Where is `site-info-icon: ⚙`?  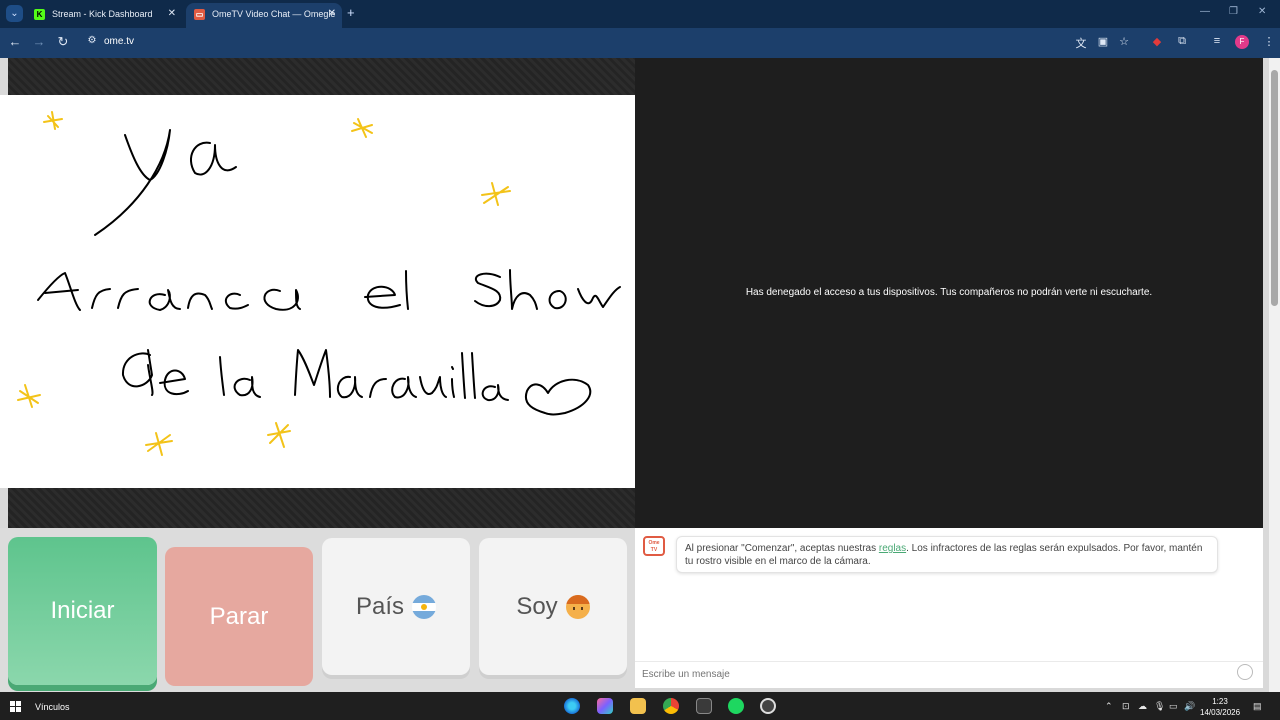
site-info-icon: ⚙ is located at coordinates (92, 40).